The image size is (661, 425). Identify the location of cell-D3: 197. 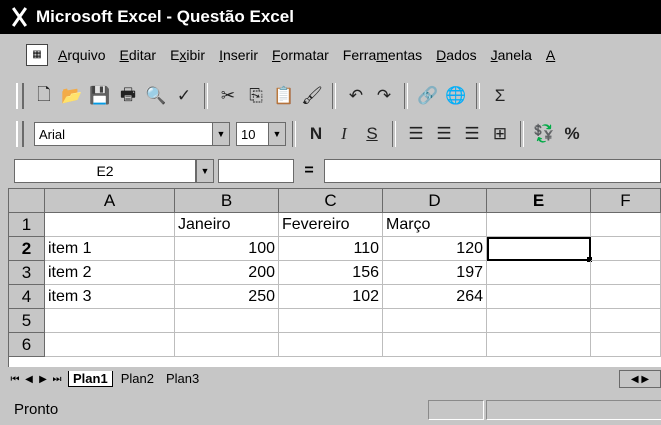
(435, 273).